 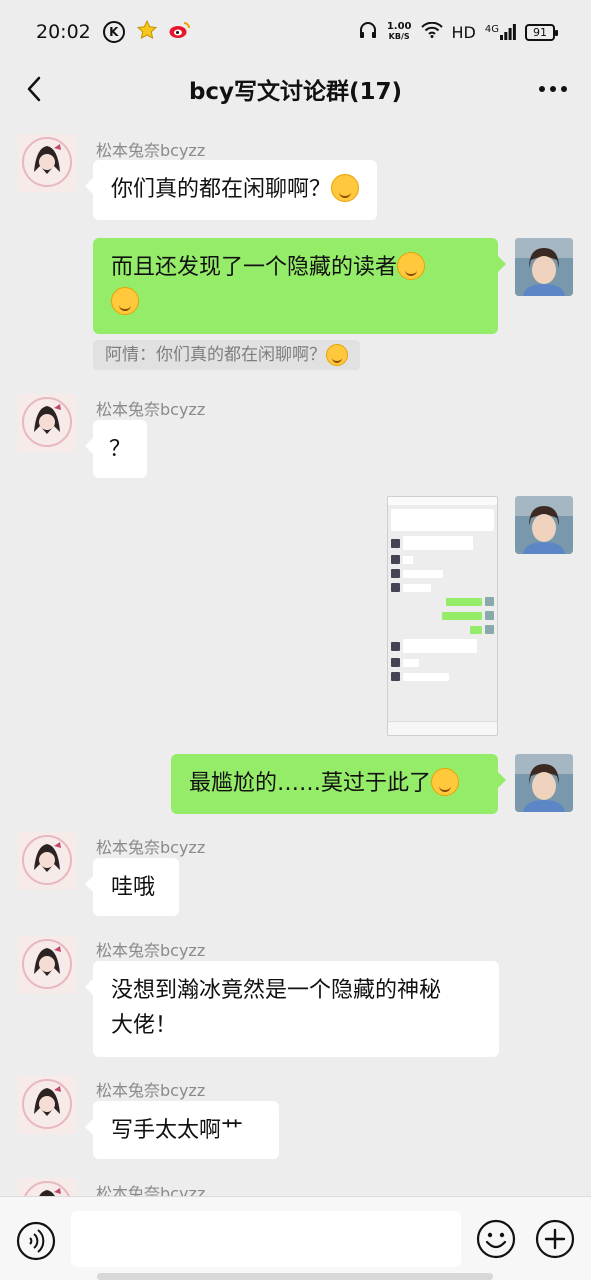 I want to click on headphones-icon, so click(x=368, y=32).